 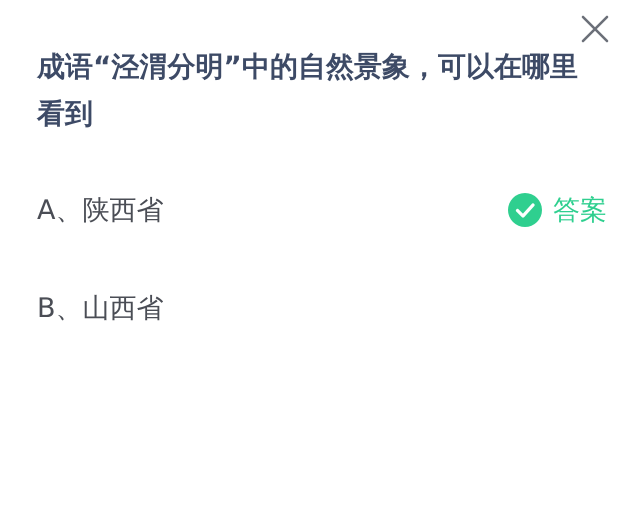 What do you see at coordinates (100, 210) in the screenshot?
I see `option-text: A、陕西省` at bounding box center [100, 210].